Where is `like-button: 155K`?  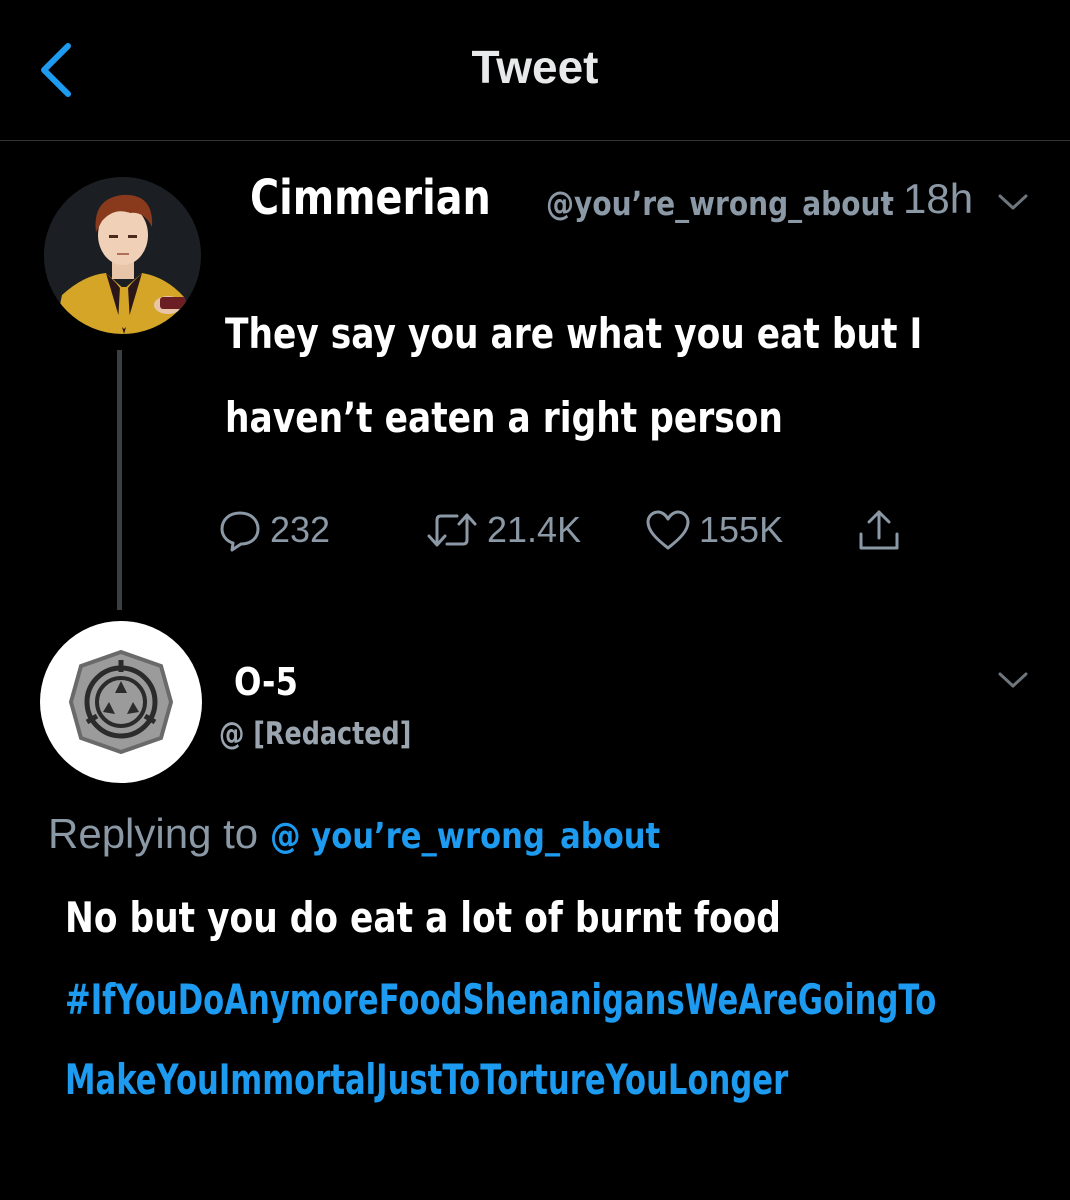
like-button: 155K is located at coordinates (714, 530).